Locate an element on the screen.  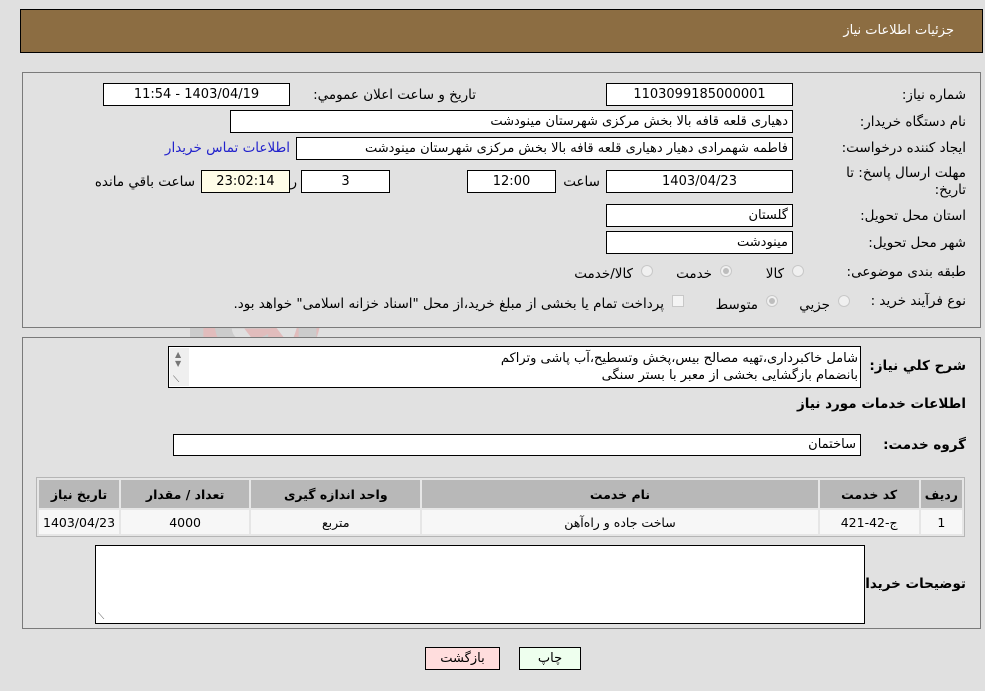
services-section-title: اطلاعات خدمات مورد نیاز is located at coordinates (881, 404).